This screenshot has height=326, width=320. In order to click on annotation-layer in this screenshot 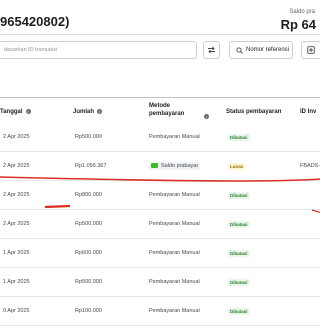, I will do `click(160, 195)`.